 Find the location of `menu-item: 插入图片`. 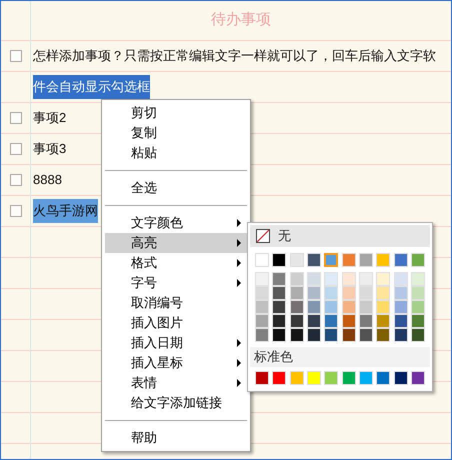

menu-item: 插入图片 is located at coordinates (176, 323).